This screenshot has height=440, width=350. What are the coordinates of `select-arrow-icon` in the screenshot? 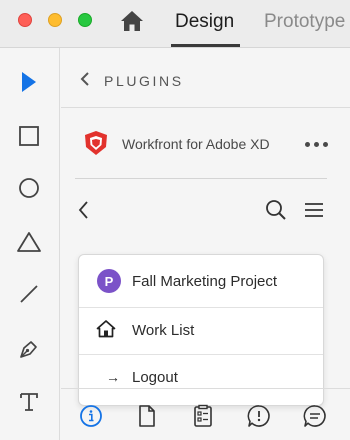 It's located at (29, 82).